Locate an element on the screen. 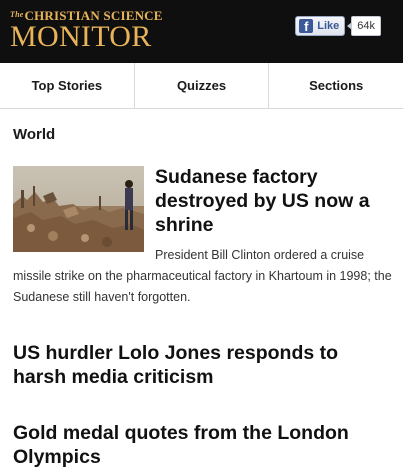 The height and width of the screenshot is (476, 403). main-nav: Top Stories Quizzes Sections is located at coordinates (201, 86).